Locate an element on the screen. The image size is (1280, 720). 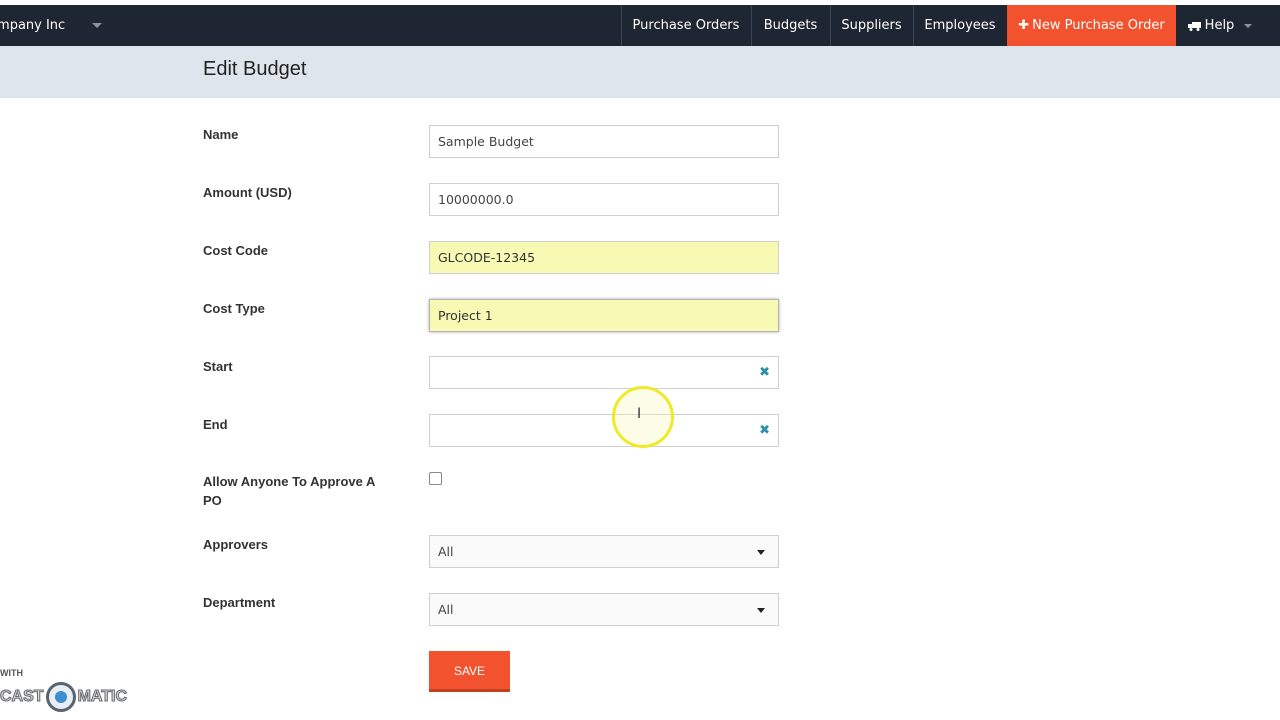
allow-anyone-label: Allow Anyone To Approve A PO is located at coordinates (289, 491).